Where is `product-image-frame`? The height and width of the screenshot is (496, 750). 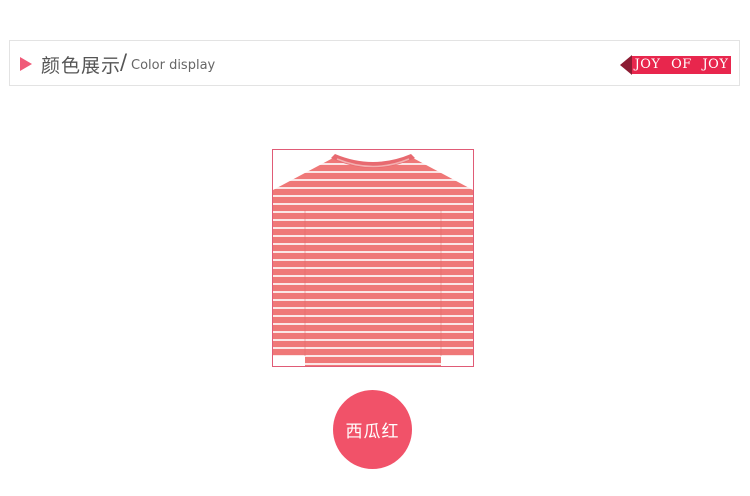
product-image-frame is located at coordinates (373, 258).